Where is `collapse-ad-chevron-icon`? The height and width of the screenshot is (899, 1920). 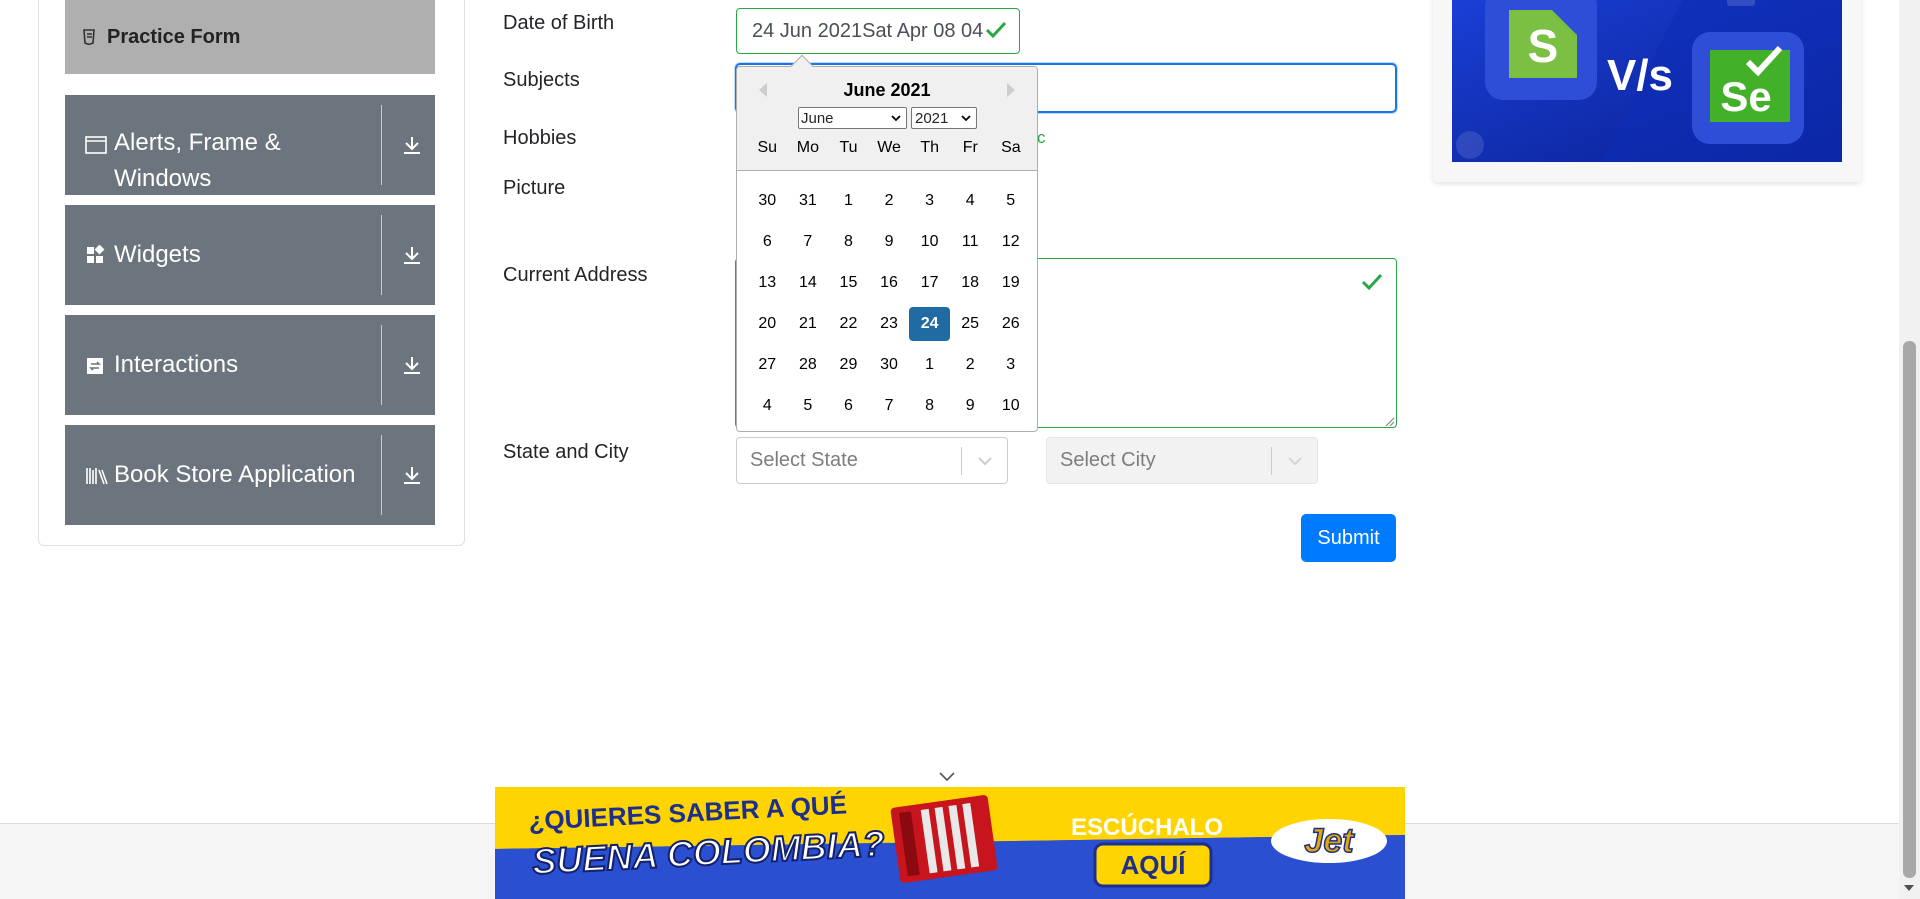 collapse-ad-chevron-icon is located at coordinates (947, 776).